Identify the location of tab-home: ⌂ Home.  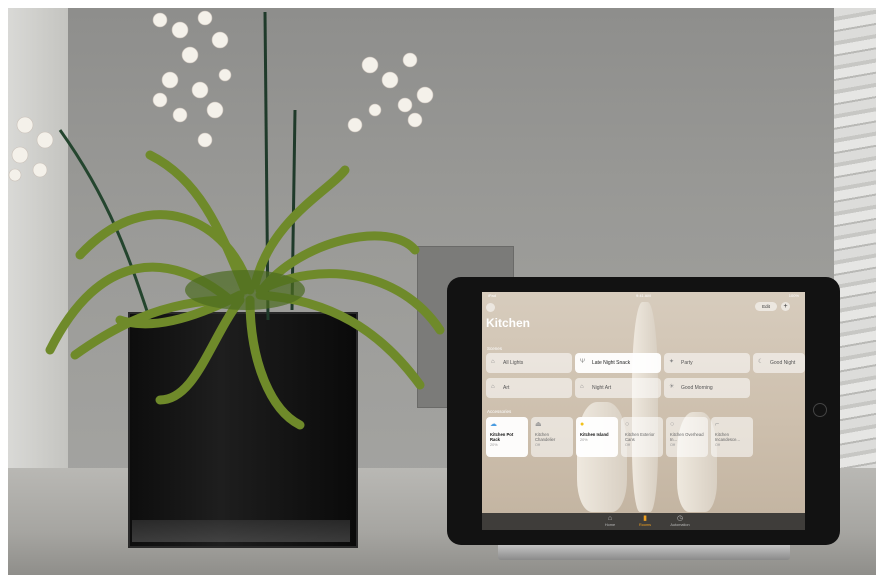
(610, 521).